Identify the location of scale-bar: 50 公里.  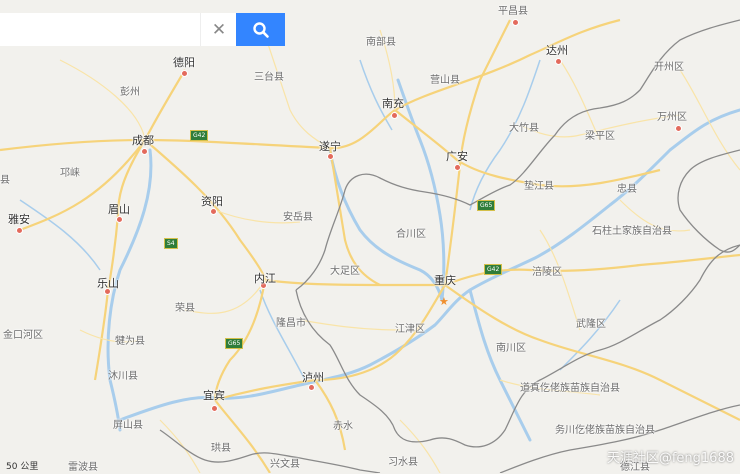
(30, 466).